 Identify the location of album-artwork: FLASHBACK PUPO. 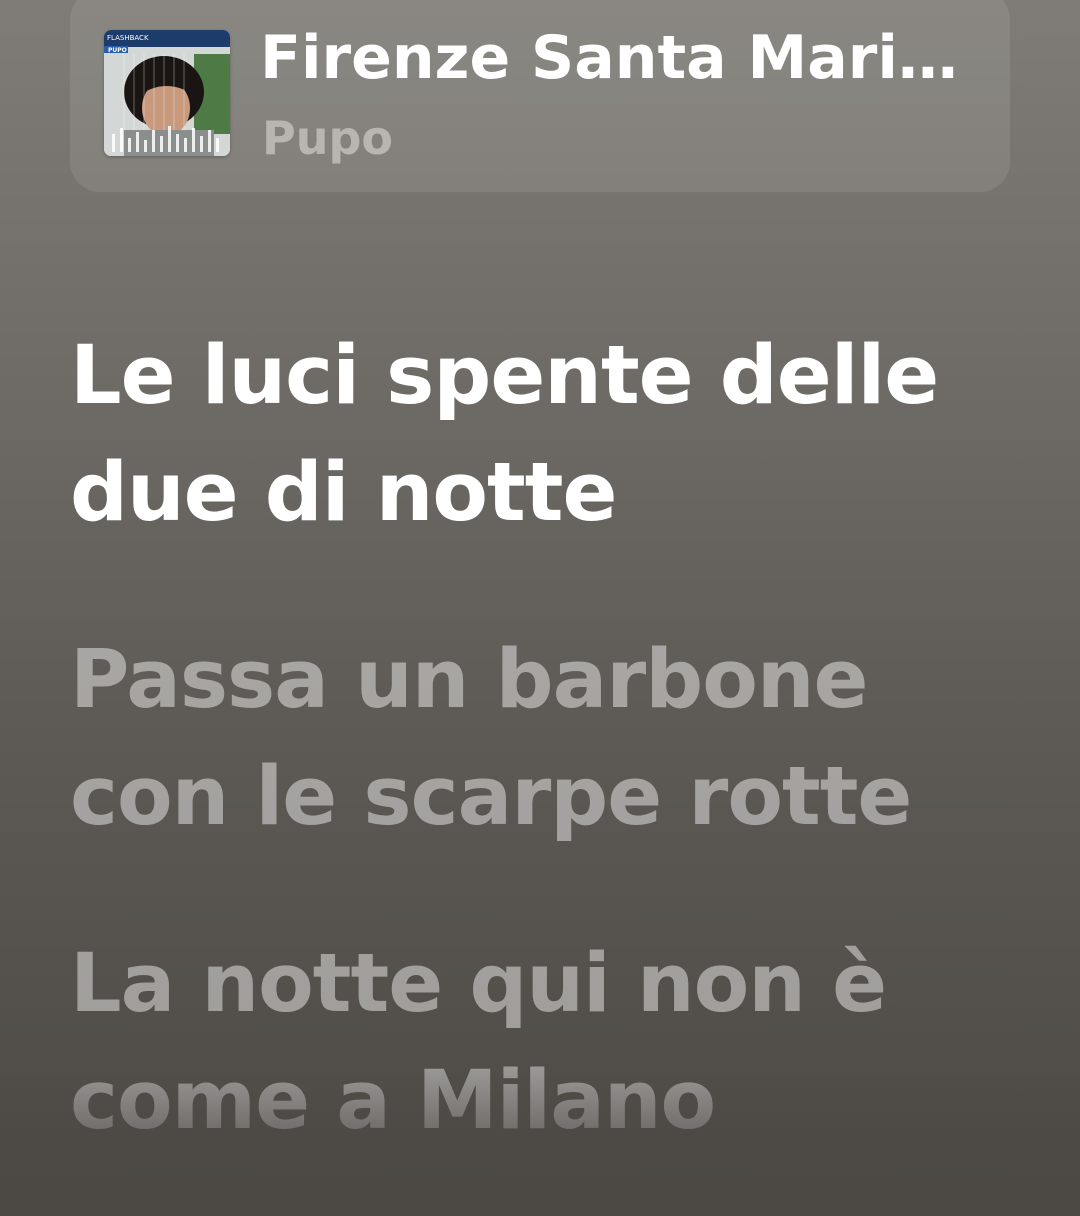
(167, 93).